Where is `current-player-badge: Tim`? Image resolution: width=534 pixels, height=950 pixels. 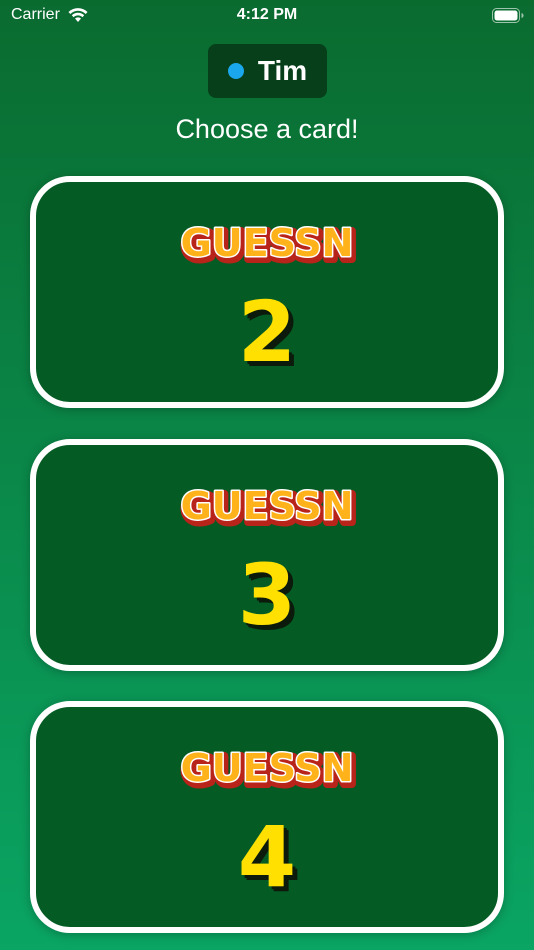 current-player-badge: Tim is located at coordinates (267, 71).